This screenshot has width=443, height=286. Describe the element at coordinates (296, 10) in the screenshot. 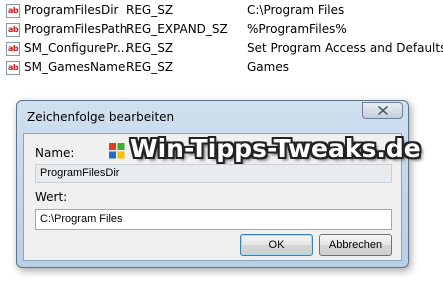

I see `registry-value-data: C:\Program Files` at that location.